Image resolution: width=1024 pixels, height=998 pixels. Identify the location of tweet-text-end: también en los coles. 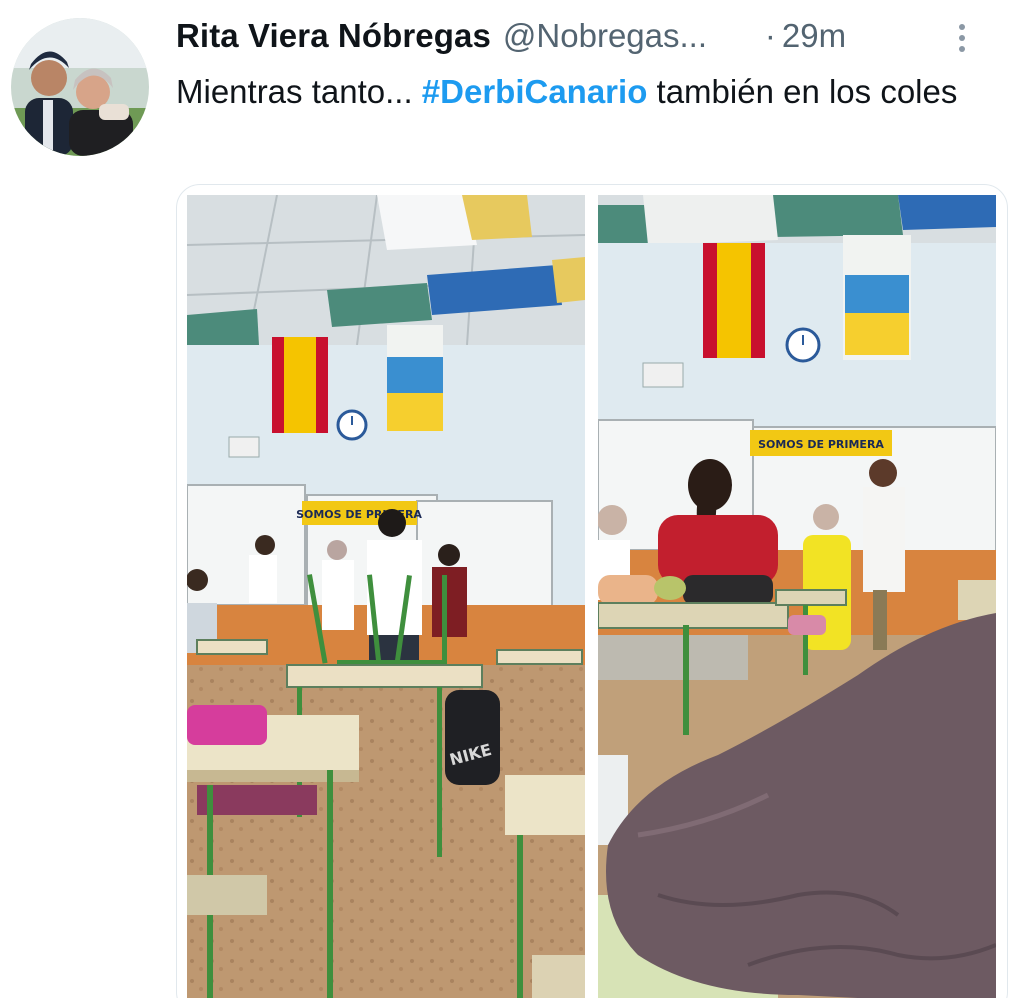
(802, 91).